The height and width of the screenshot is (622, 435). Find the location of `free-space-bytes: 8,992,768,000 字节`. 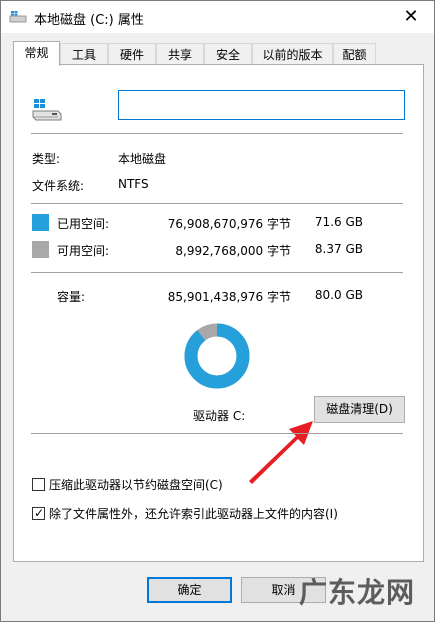

free-space-bytes: 8,992,768,000 字节 is located at coordinates (233, 251).